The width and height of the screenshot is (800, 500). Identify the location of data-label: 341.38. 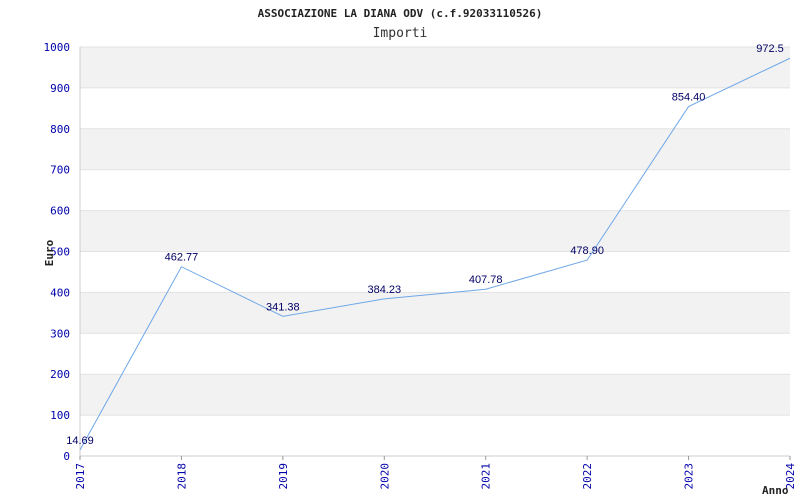
(283, 307).